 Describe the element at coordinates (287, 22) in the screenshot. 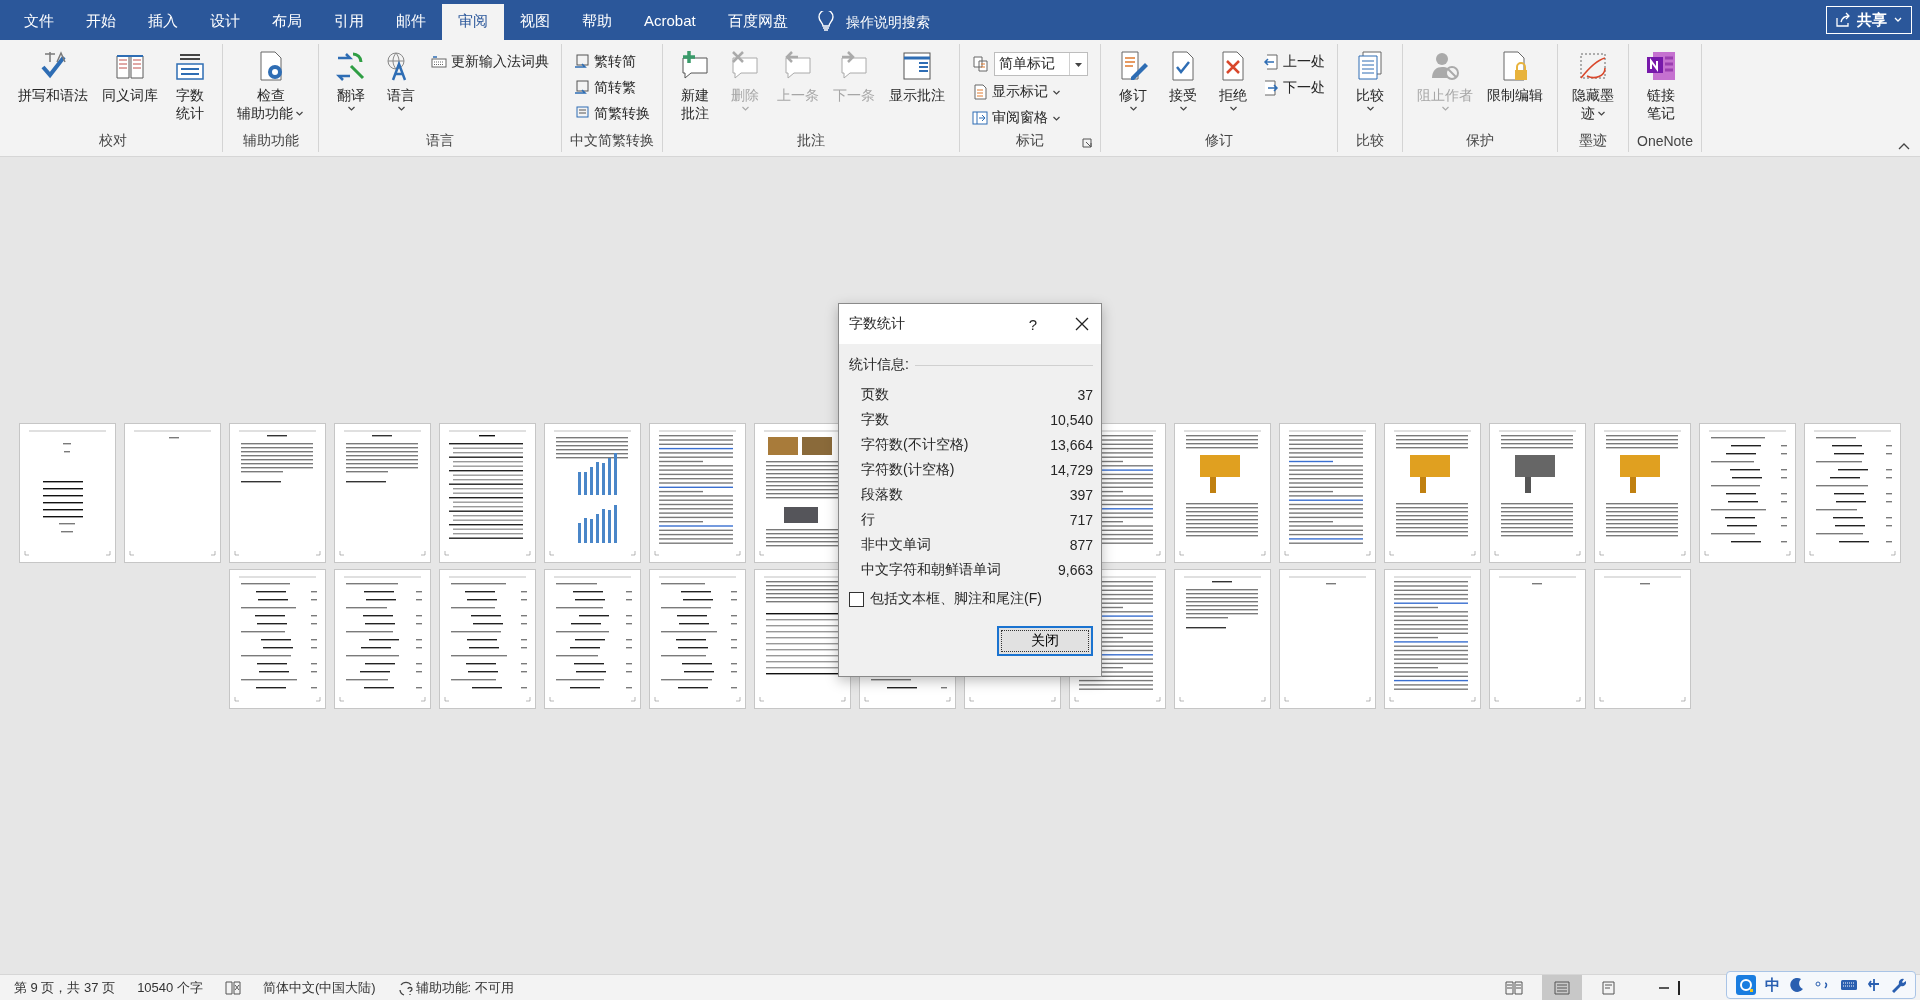

I see `ribbon-tab: 布局` at that location.